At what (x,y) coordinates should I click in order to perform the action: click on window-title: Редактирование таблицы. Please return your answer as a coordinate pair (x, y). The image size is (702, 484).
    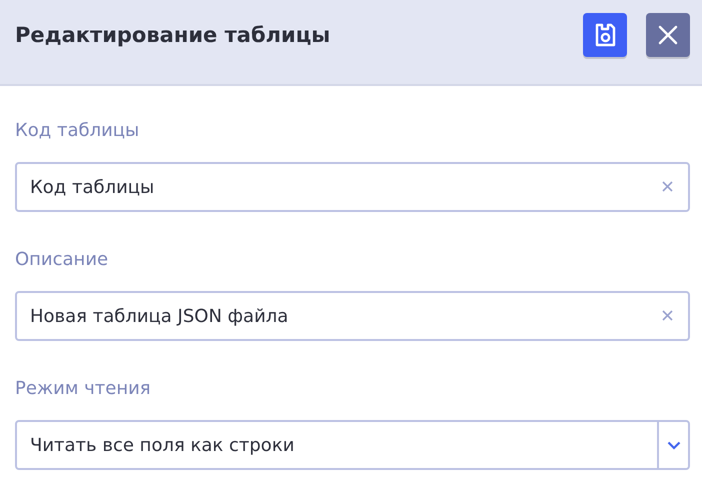
    Looking at the image, I should click on (172, 35).